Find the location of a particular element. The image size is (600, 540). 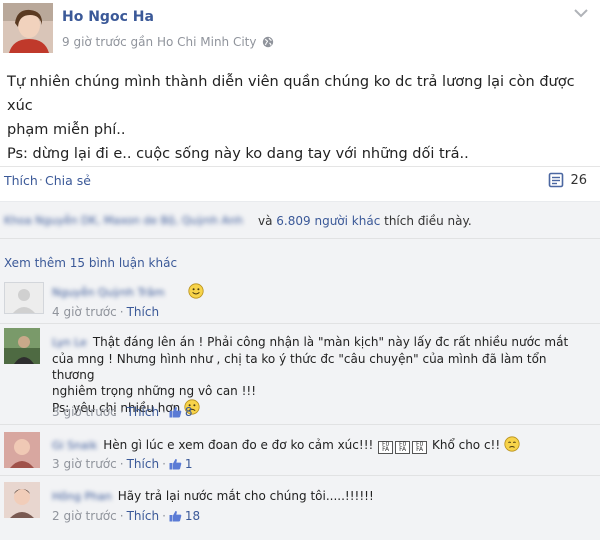

comment-text-line: nghiêm trọng những ng vô can !!! is located at coordinates (154, 391).